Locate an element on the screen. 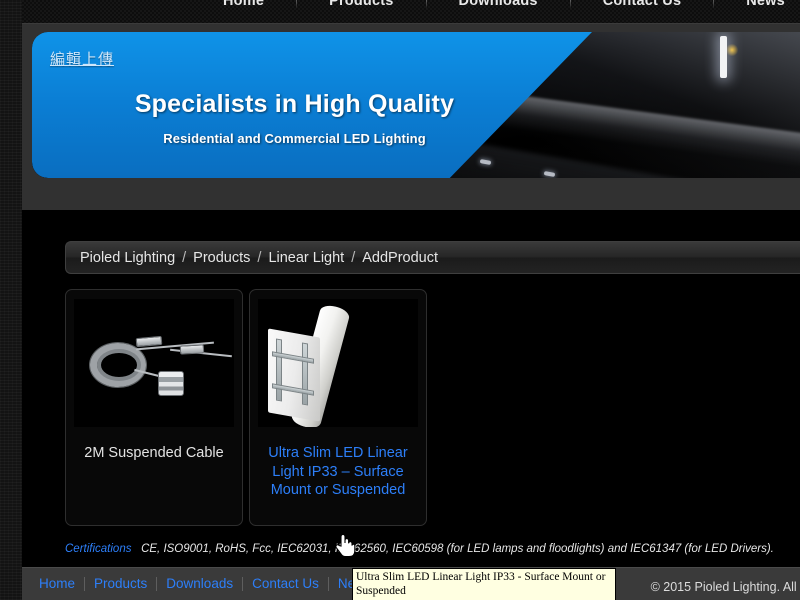  post-light-glow is located at coordinates (723, 57).